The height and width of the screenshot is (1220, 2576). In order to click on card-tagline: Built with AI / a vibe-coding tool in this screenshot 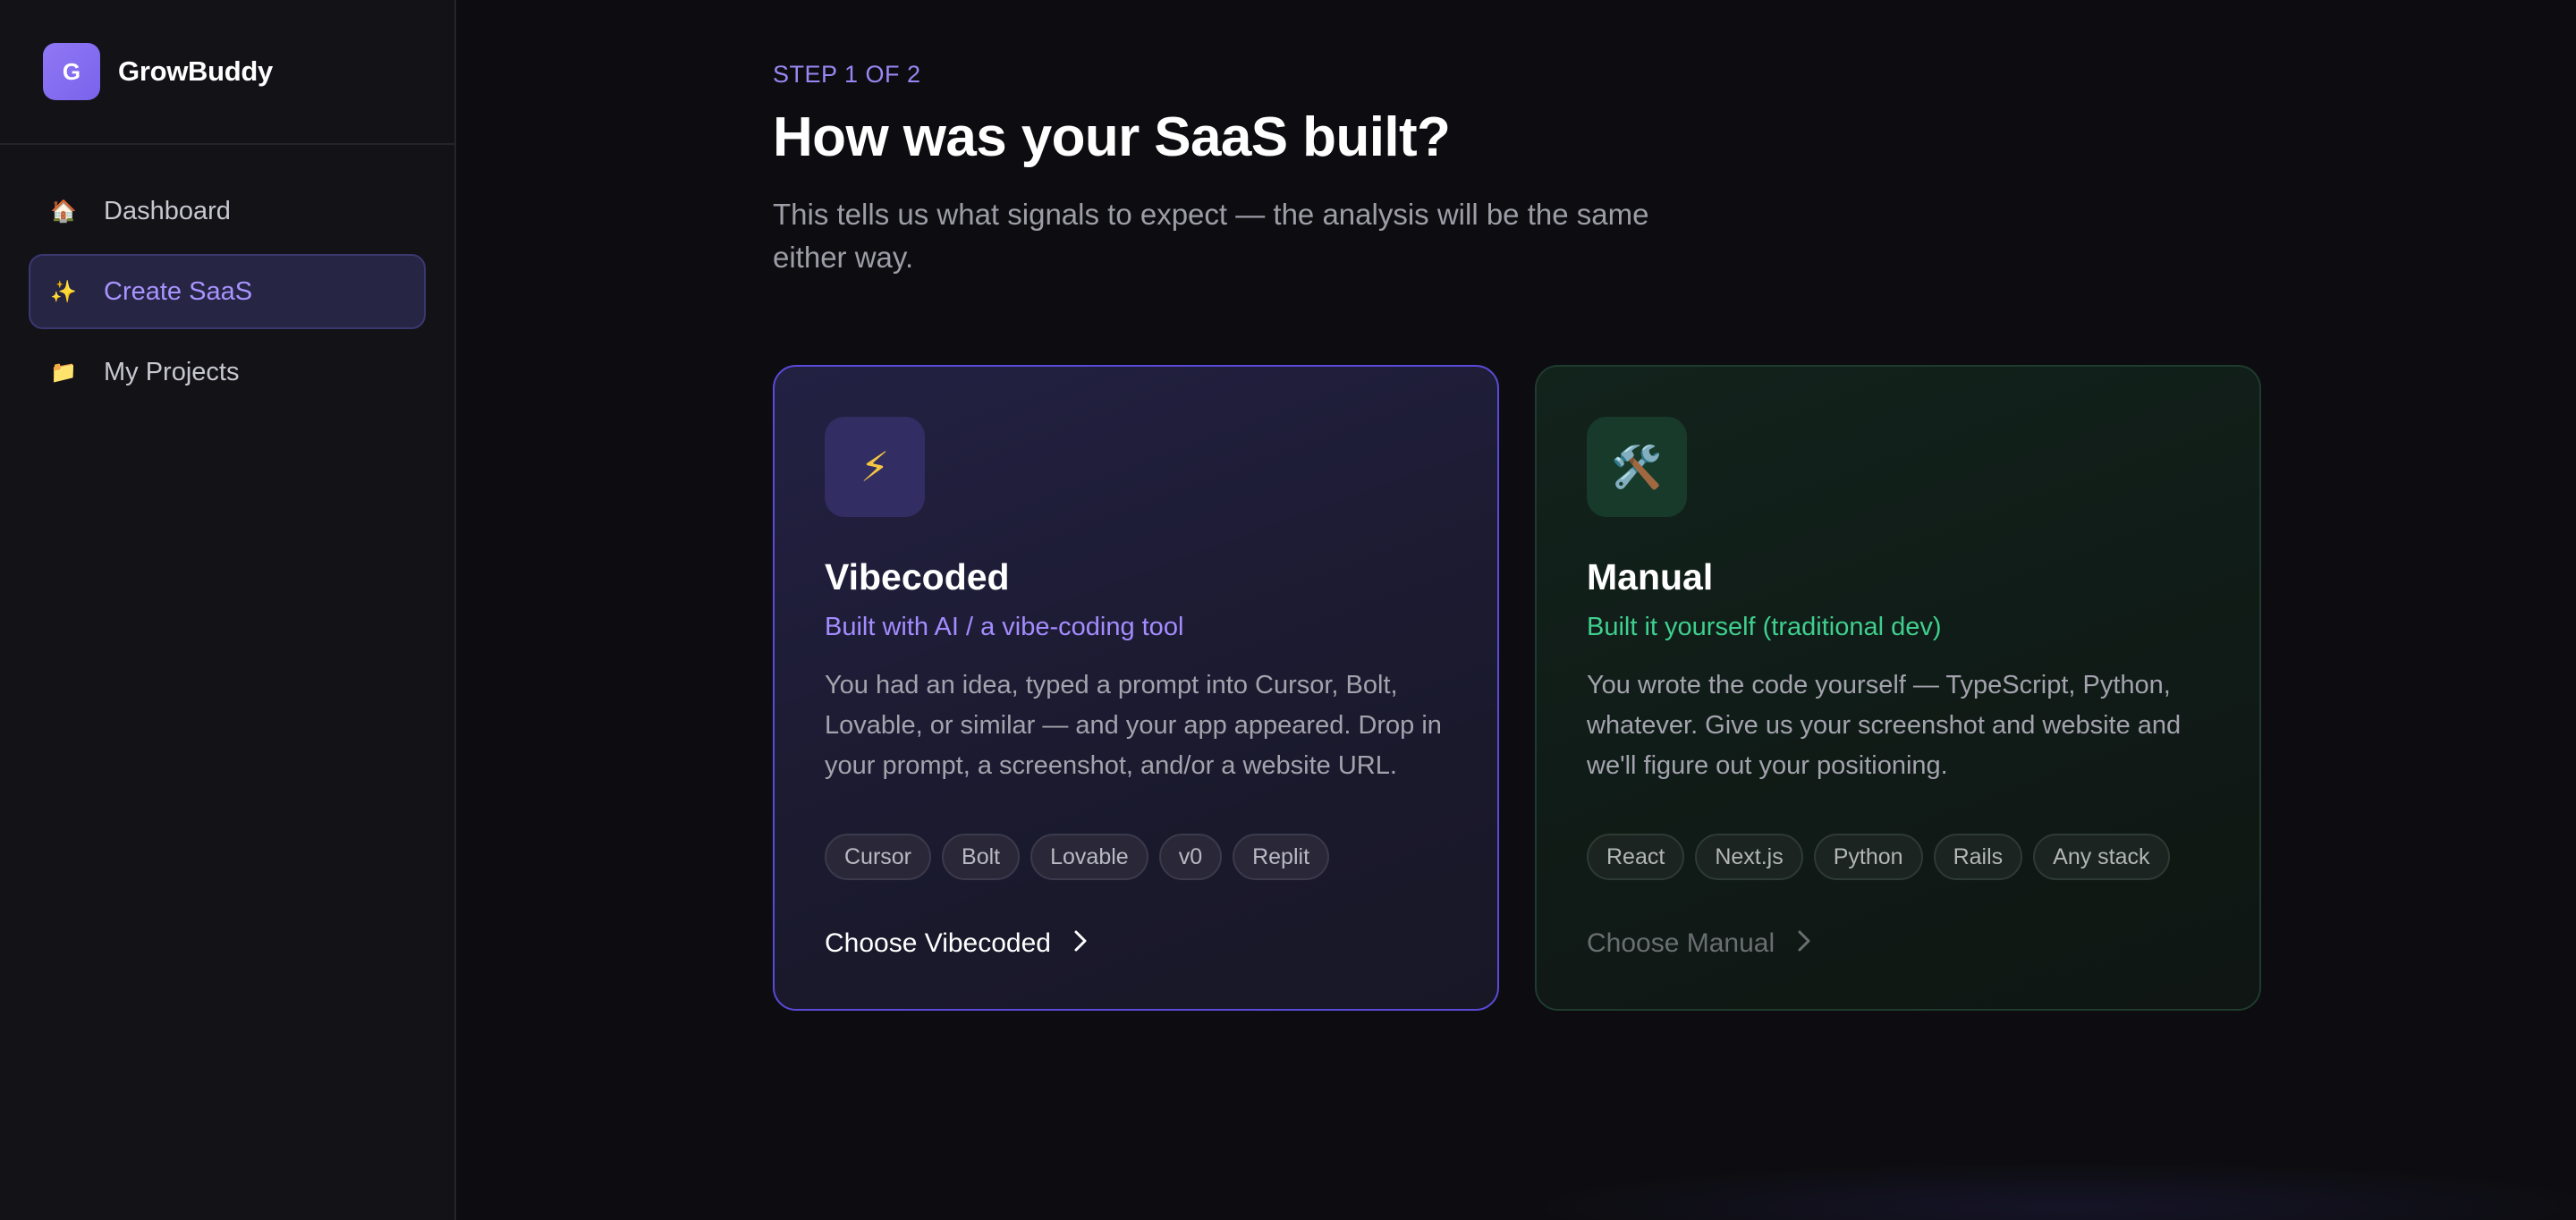, I will do `click(1004, 627)`.